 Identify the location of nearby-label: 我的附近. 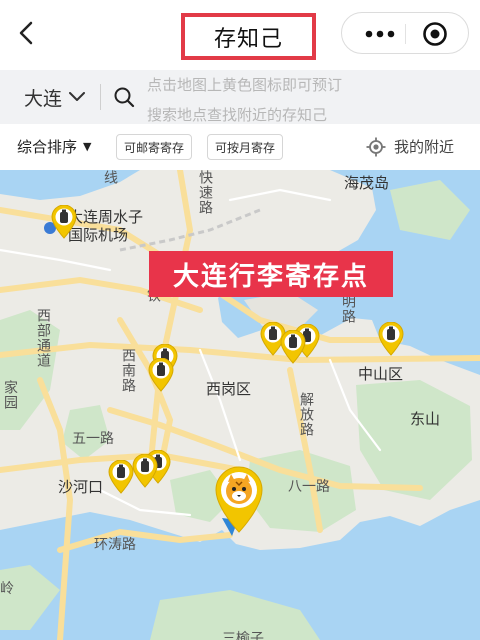
(424, 147).